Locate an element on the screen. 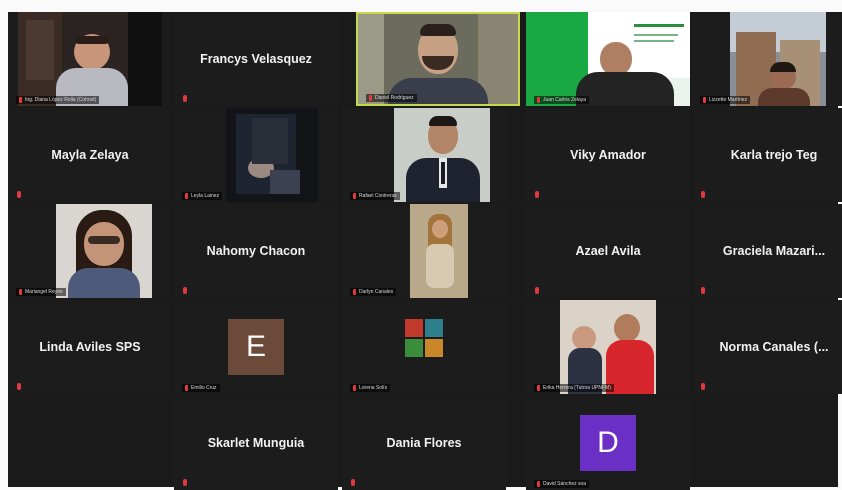  participant-name: Ing. Diana López Rolla (Cohost) is located at coordinates (61, 100).